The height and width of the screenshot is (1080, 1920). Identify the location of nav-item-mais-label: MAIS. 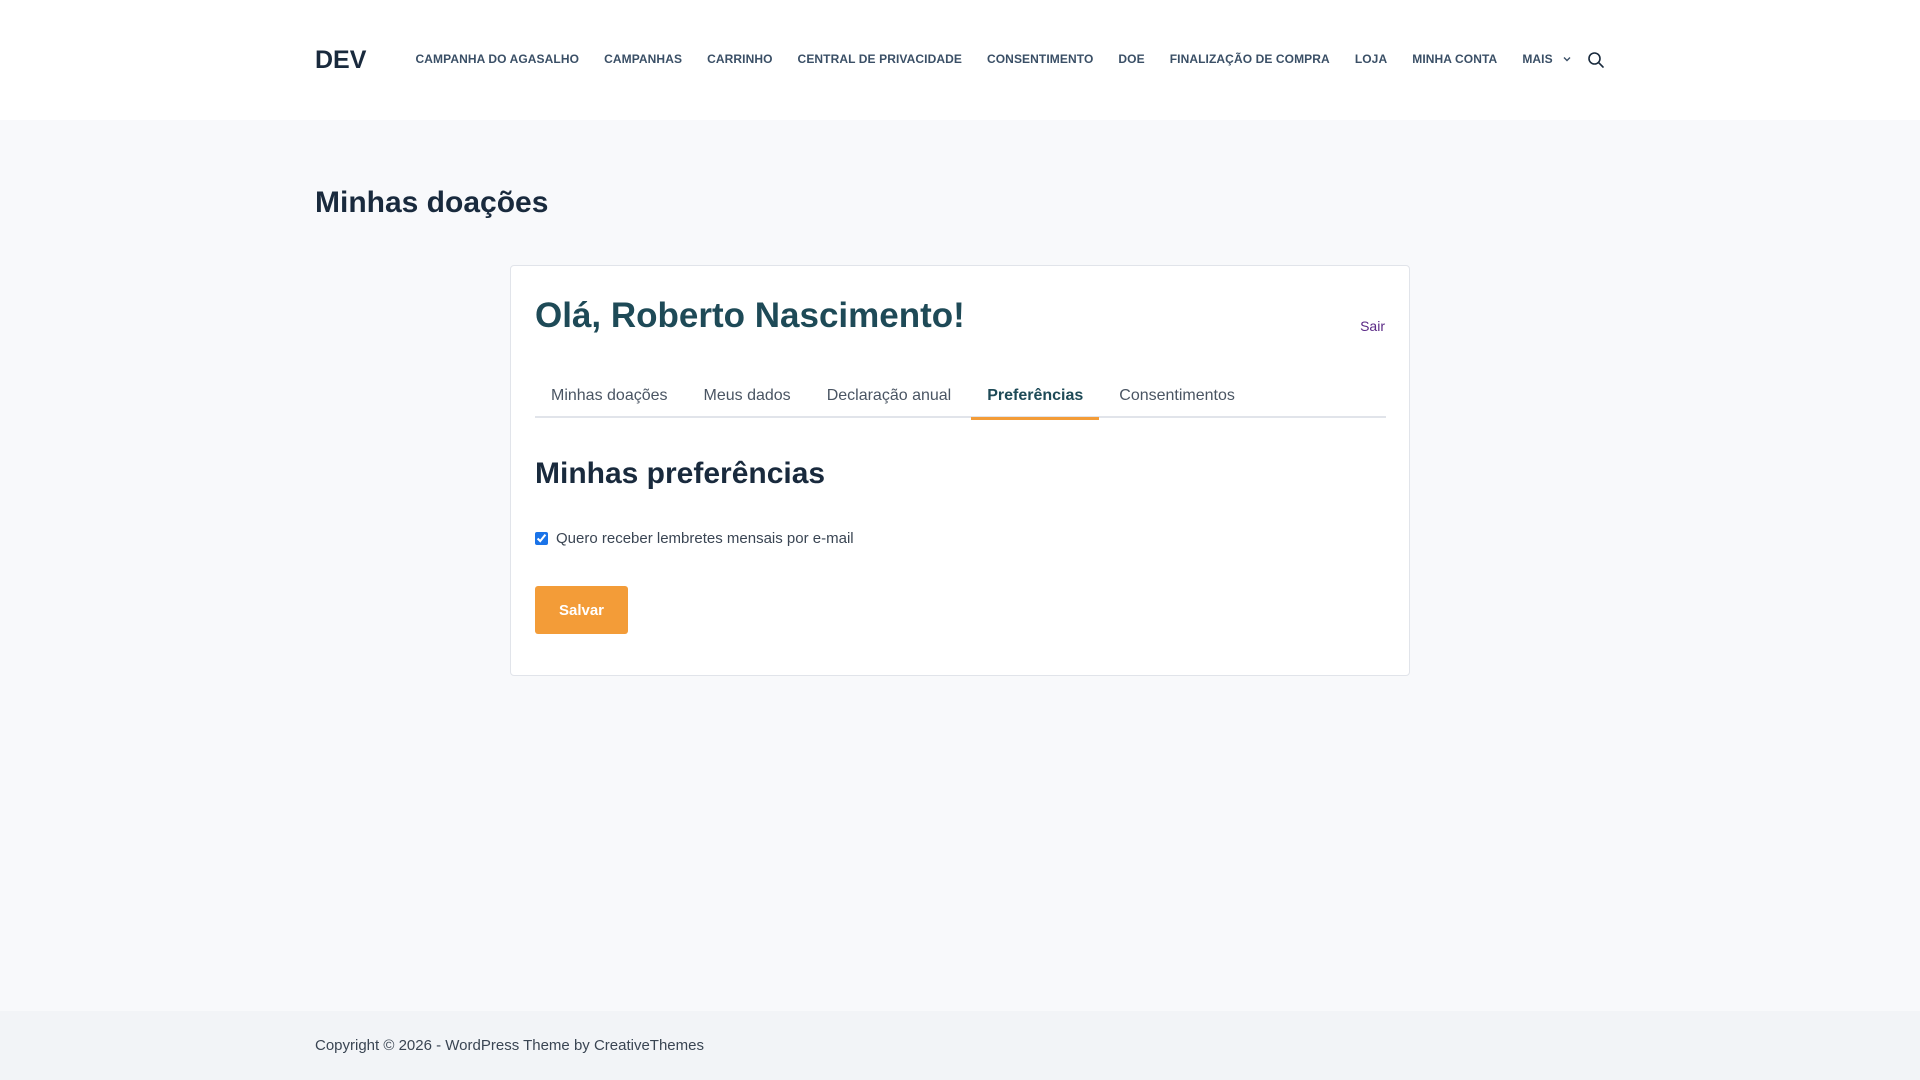
(1537, 59).